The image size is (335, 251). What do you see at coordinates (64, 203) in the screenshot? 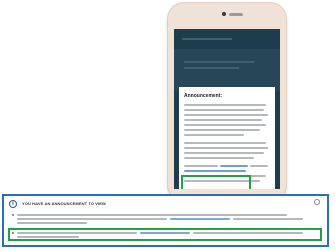
I see `banner-title: YOU HAVE AN ANNOUNCEMENT TO VIEW` at bounding box center [64, 203].